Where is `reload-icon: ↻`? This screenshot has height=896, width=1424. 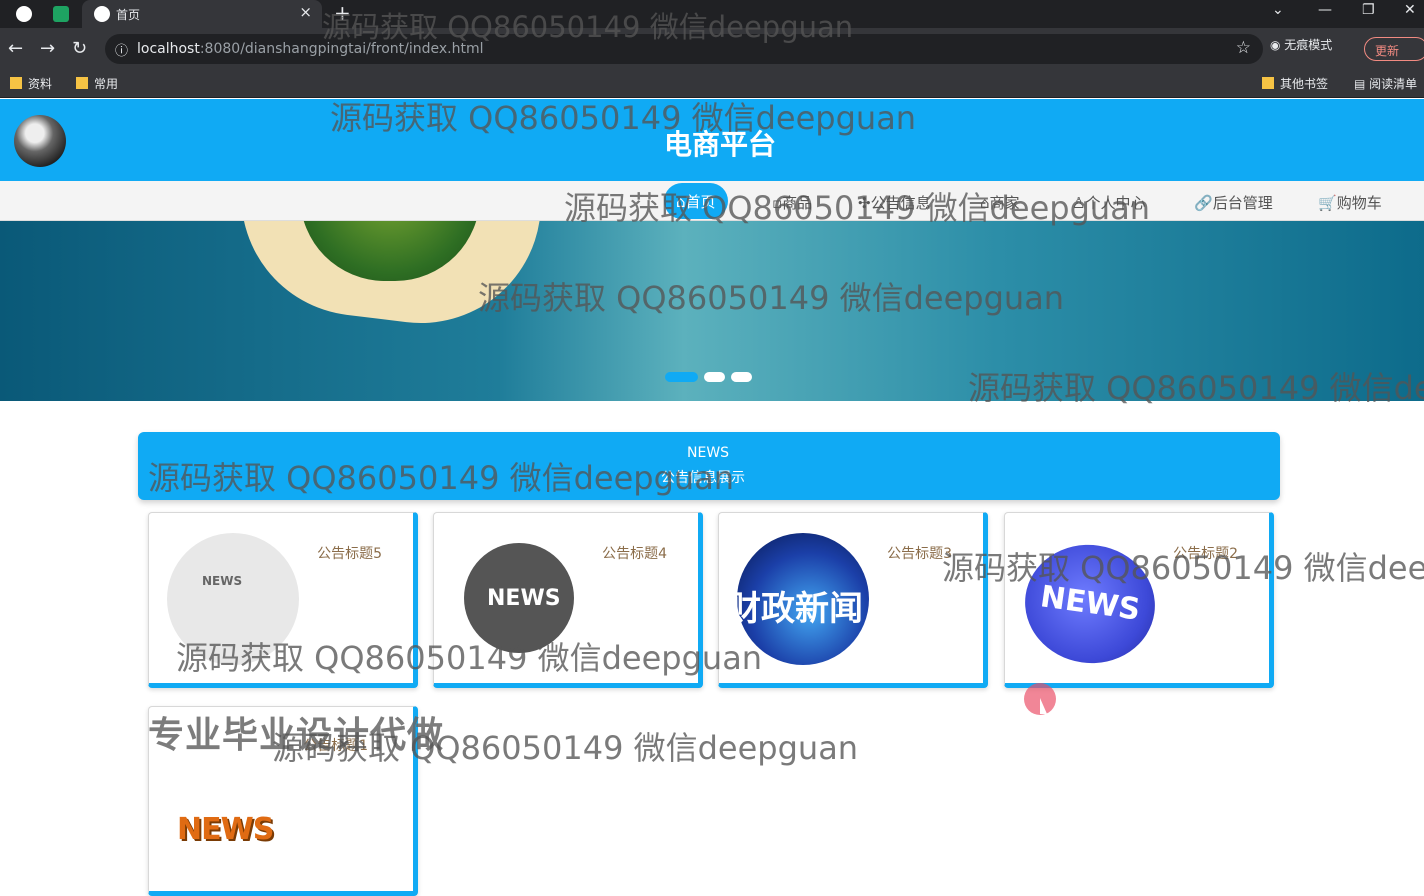
reload-icon: ↻ is located at coordinates (79, 48).